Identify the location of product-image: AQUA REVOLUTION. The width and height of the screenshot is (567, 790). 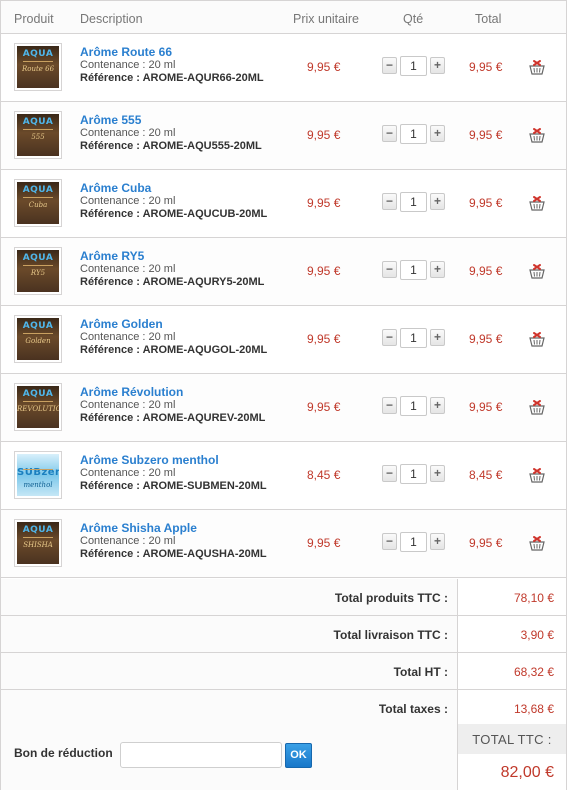
(38, 407).